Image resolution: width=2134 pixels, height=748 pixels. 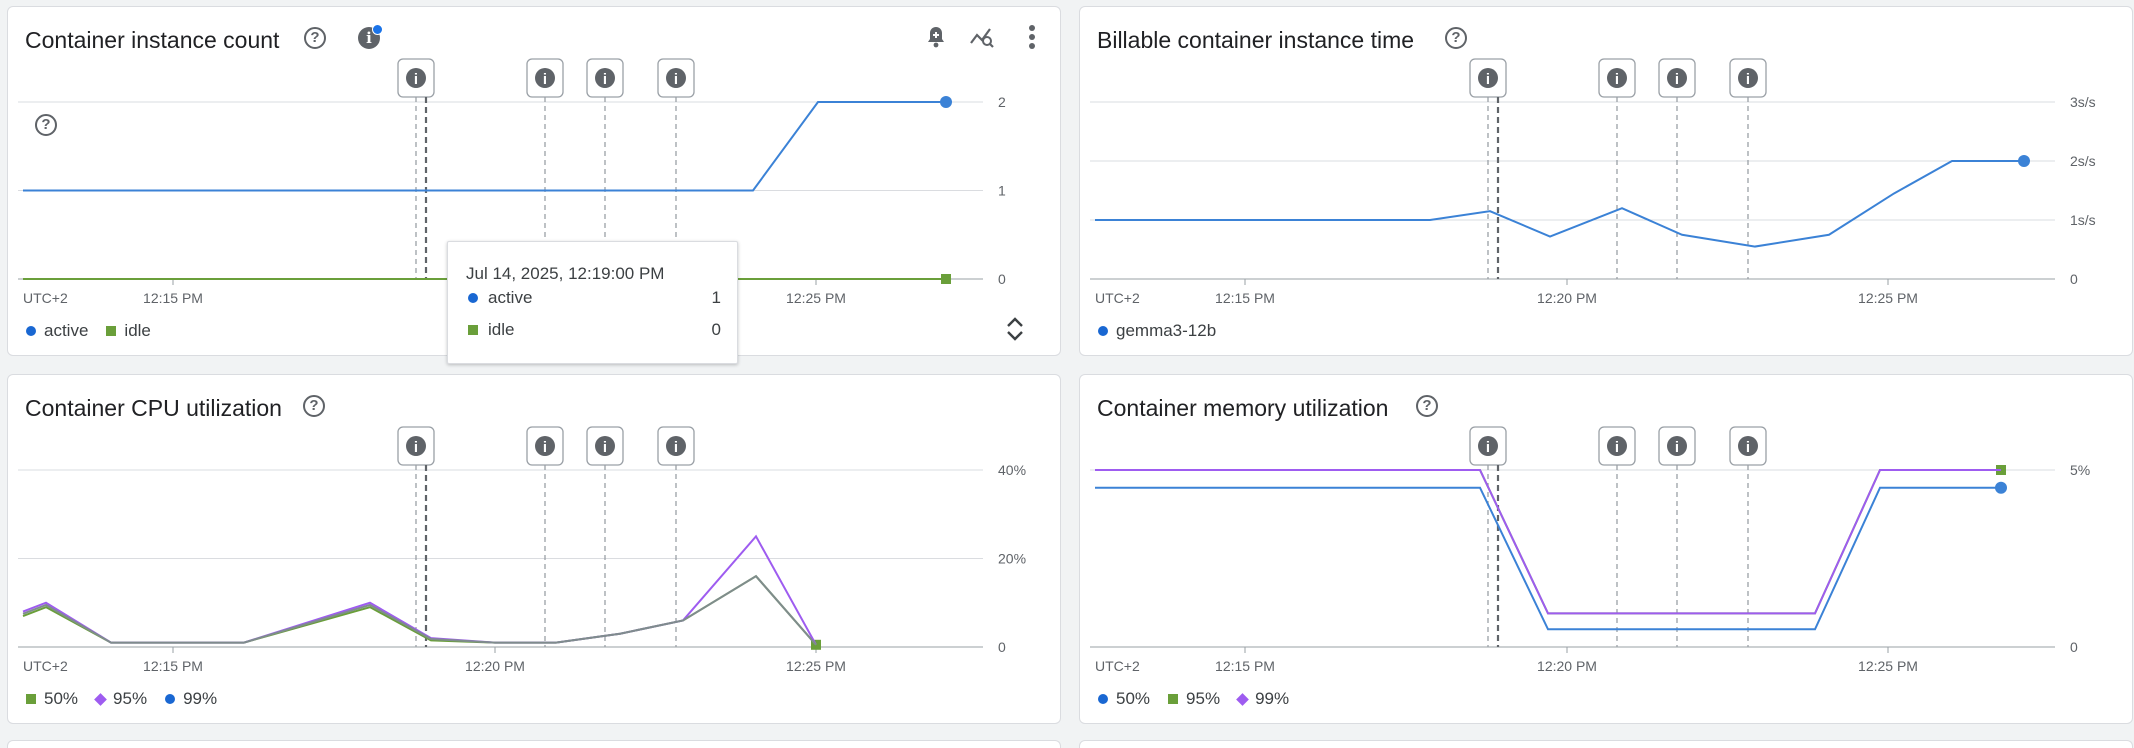 I want to click on series-swatch, so click(x=473, y=330).